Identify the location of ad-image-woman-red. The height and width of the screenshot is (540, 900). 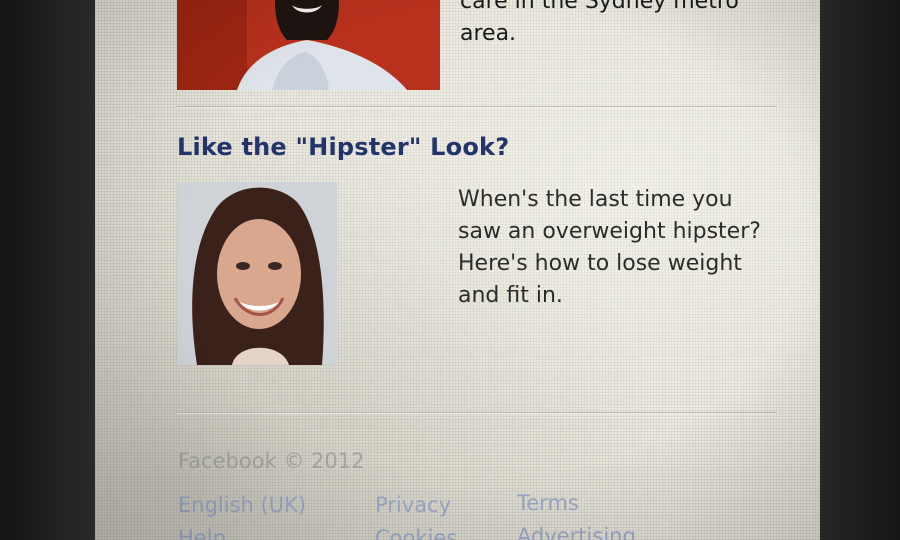
(308, 45).